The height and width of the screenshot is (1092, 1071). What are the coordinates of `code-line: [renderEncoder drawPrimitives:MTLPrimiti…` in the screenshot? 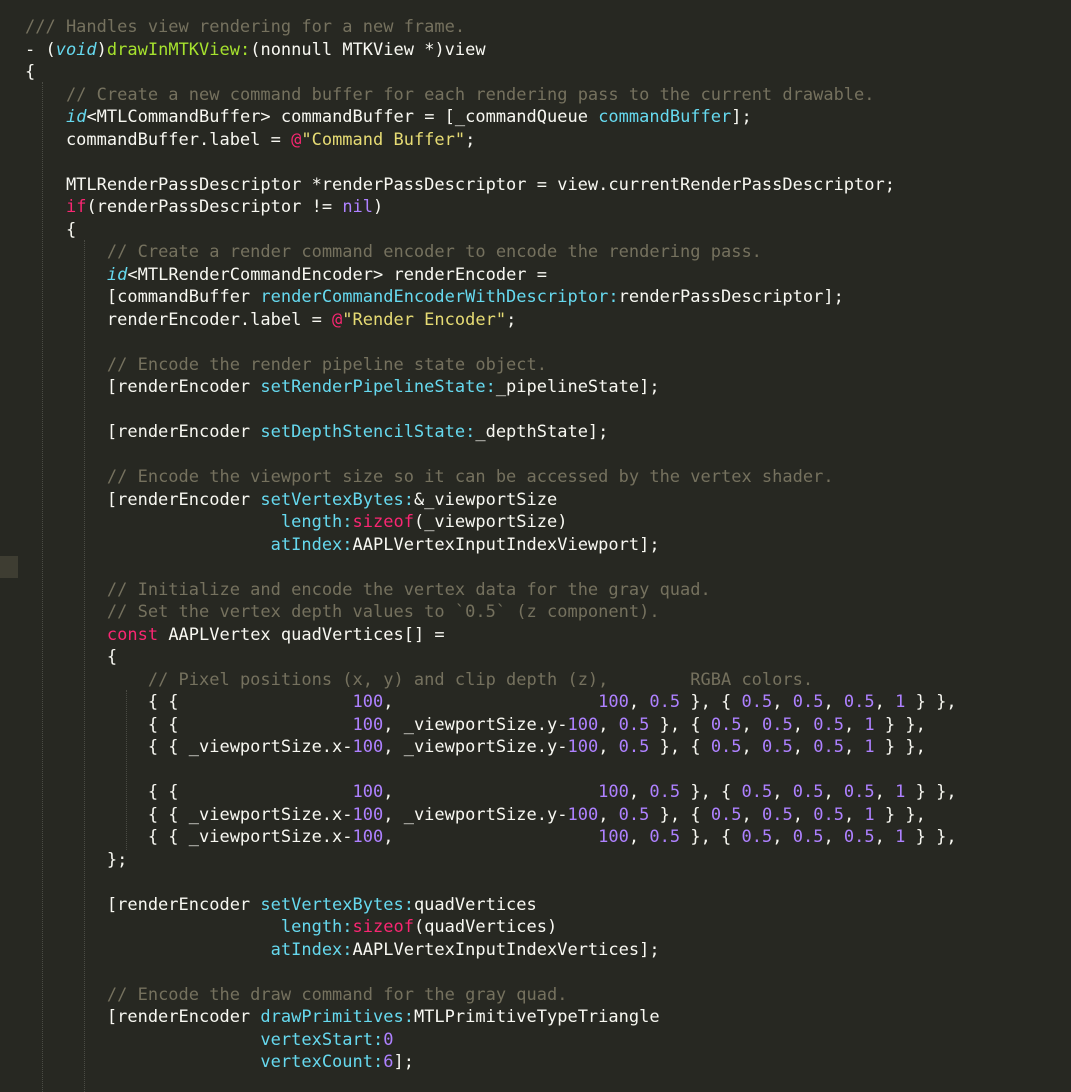 It's located at (491, 1017).